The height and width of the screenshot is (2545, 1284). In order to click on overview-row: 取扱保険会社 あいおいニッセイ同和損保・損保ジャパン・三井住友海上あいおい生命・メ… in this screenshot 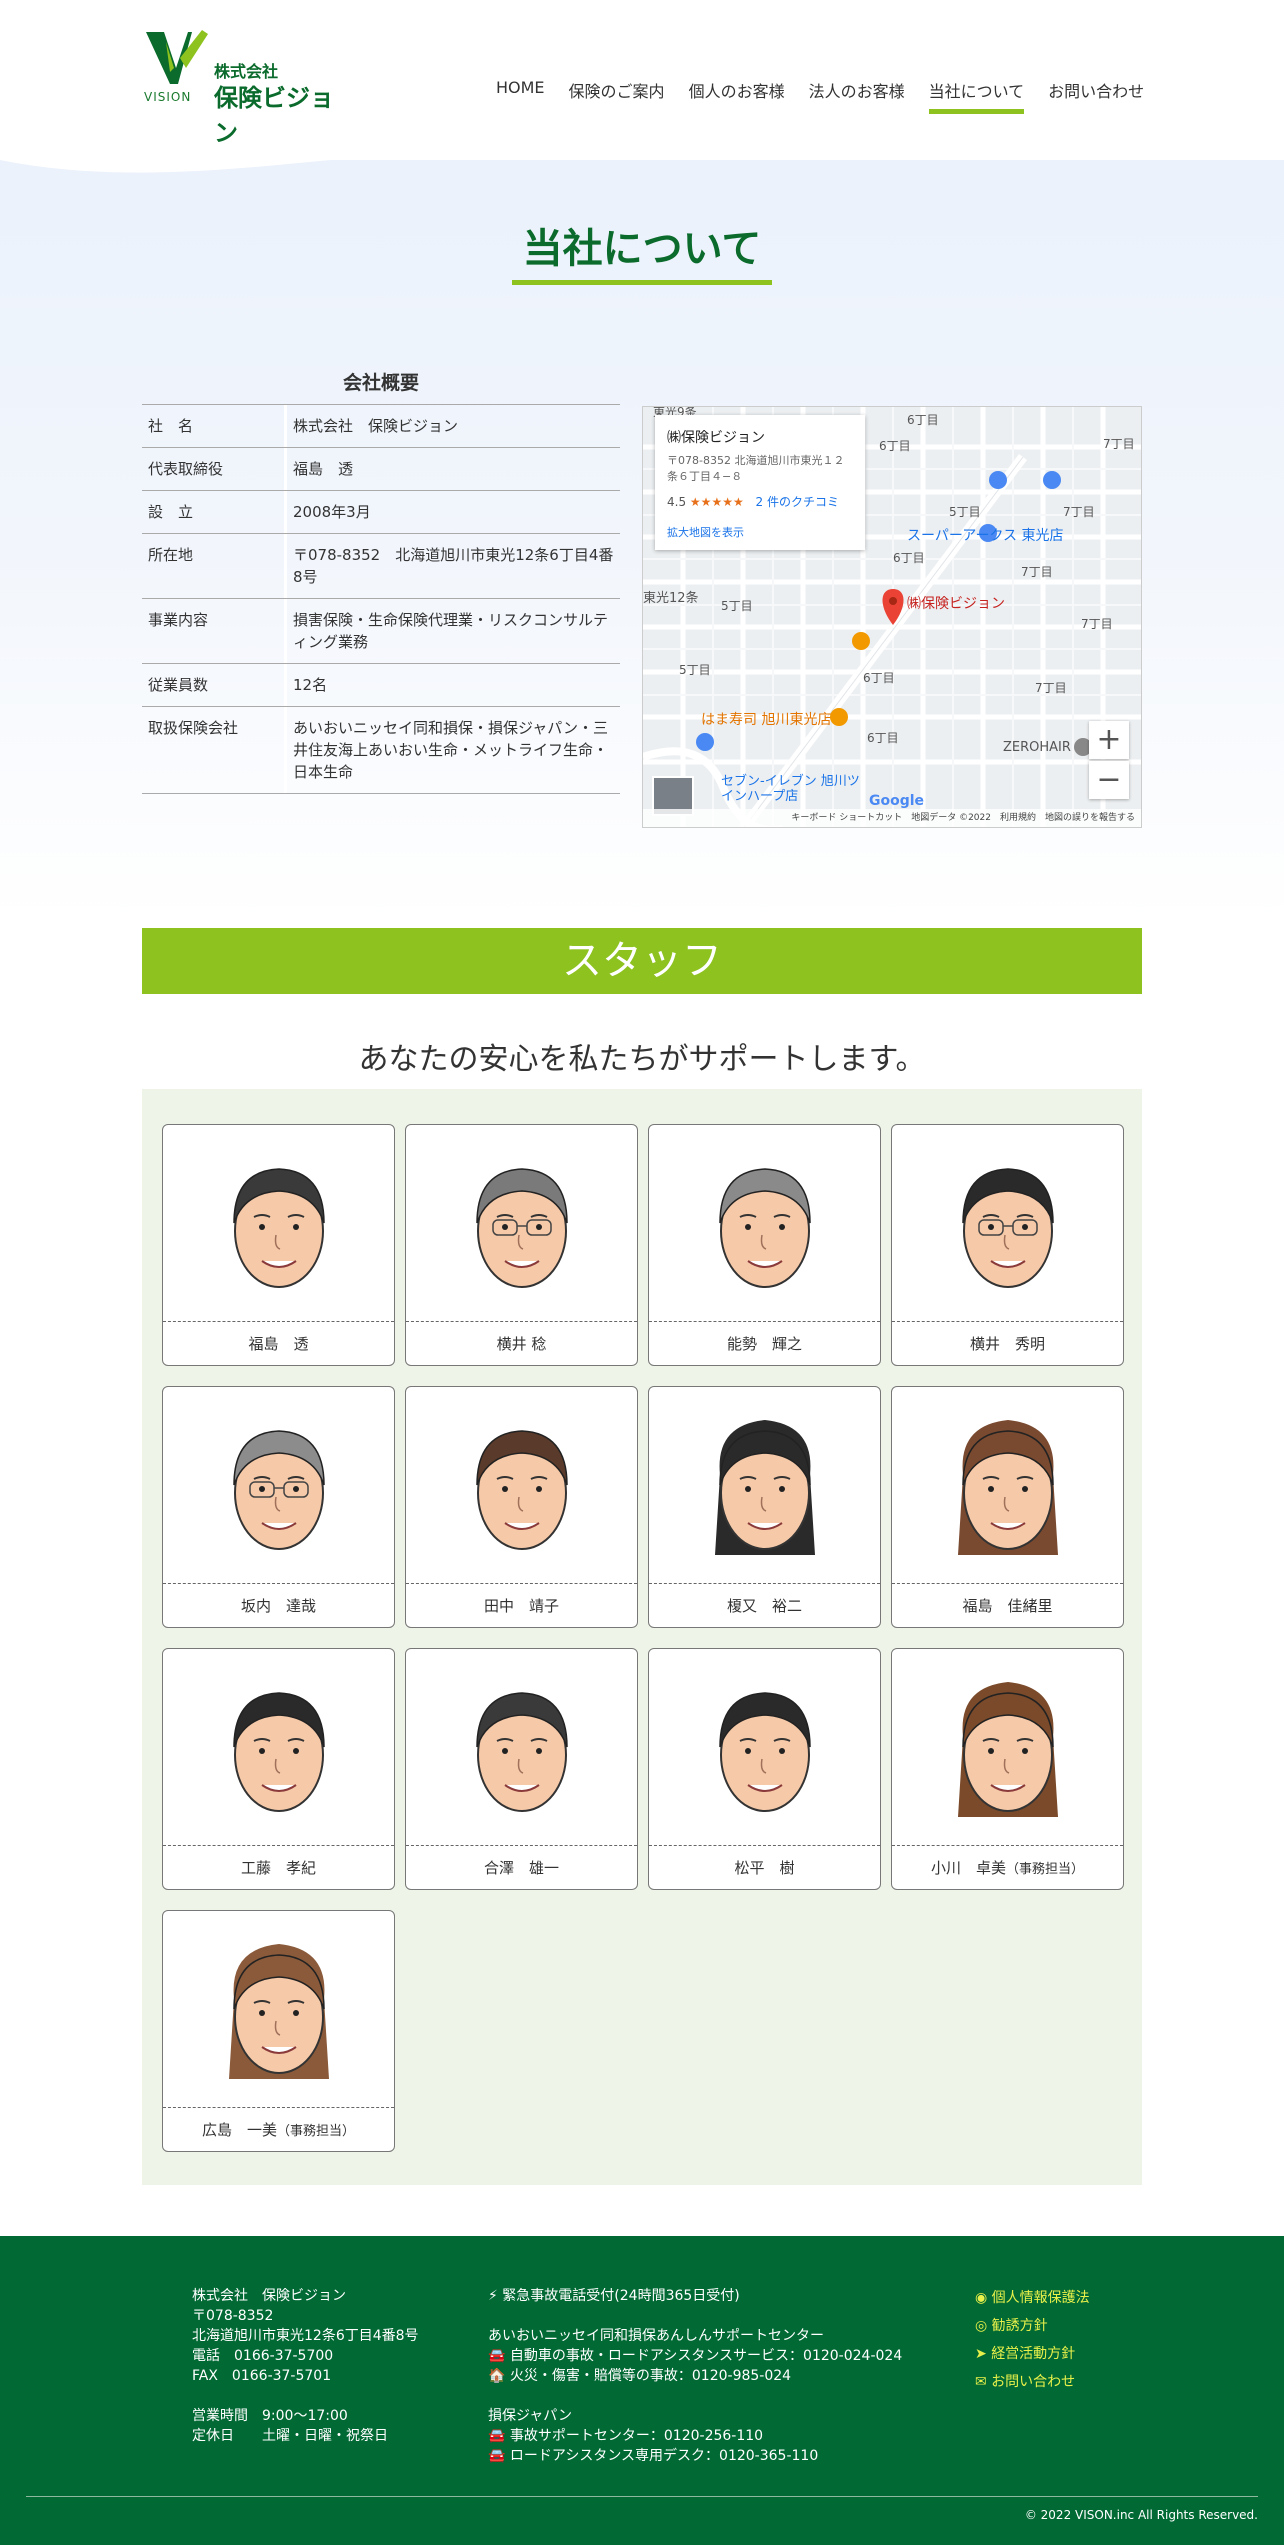, I will do `click(381, 750)`.